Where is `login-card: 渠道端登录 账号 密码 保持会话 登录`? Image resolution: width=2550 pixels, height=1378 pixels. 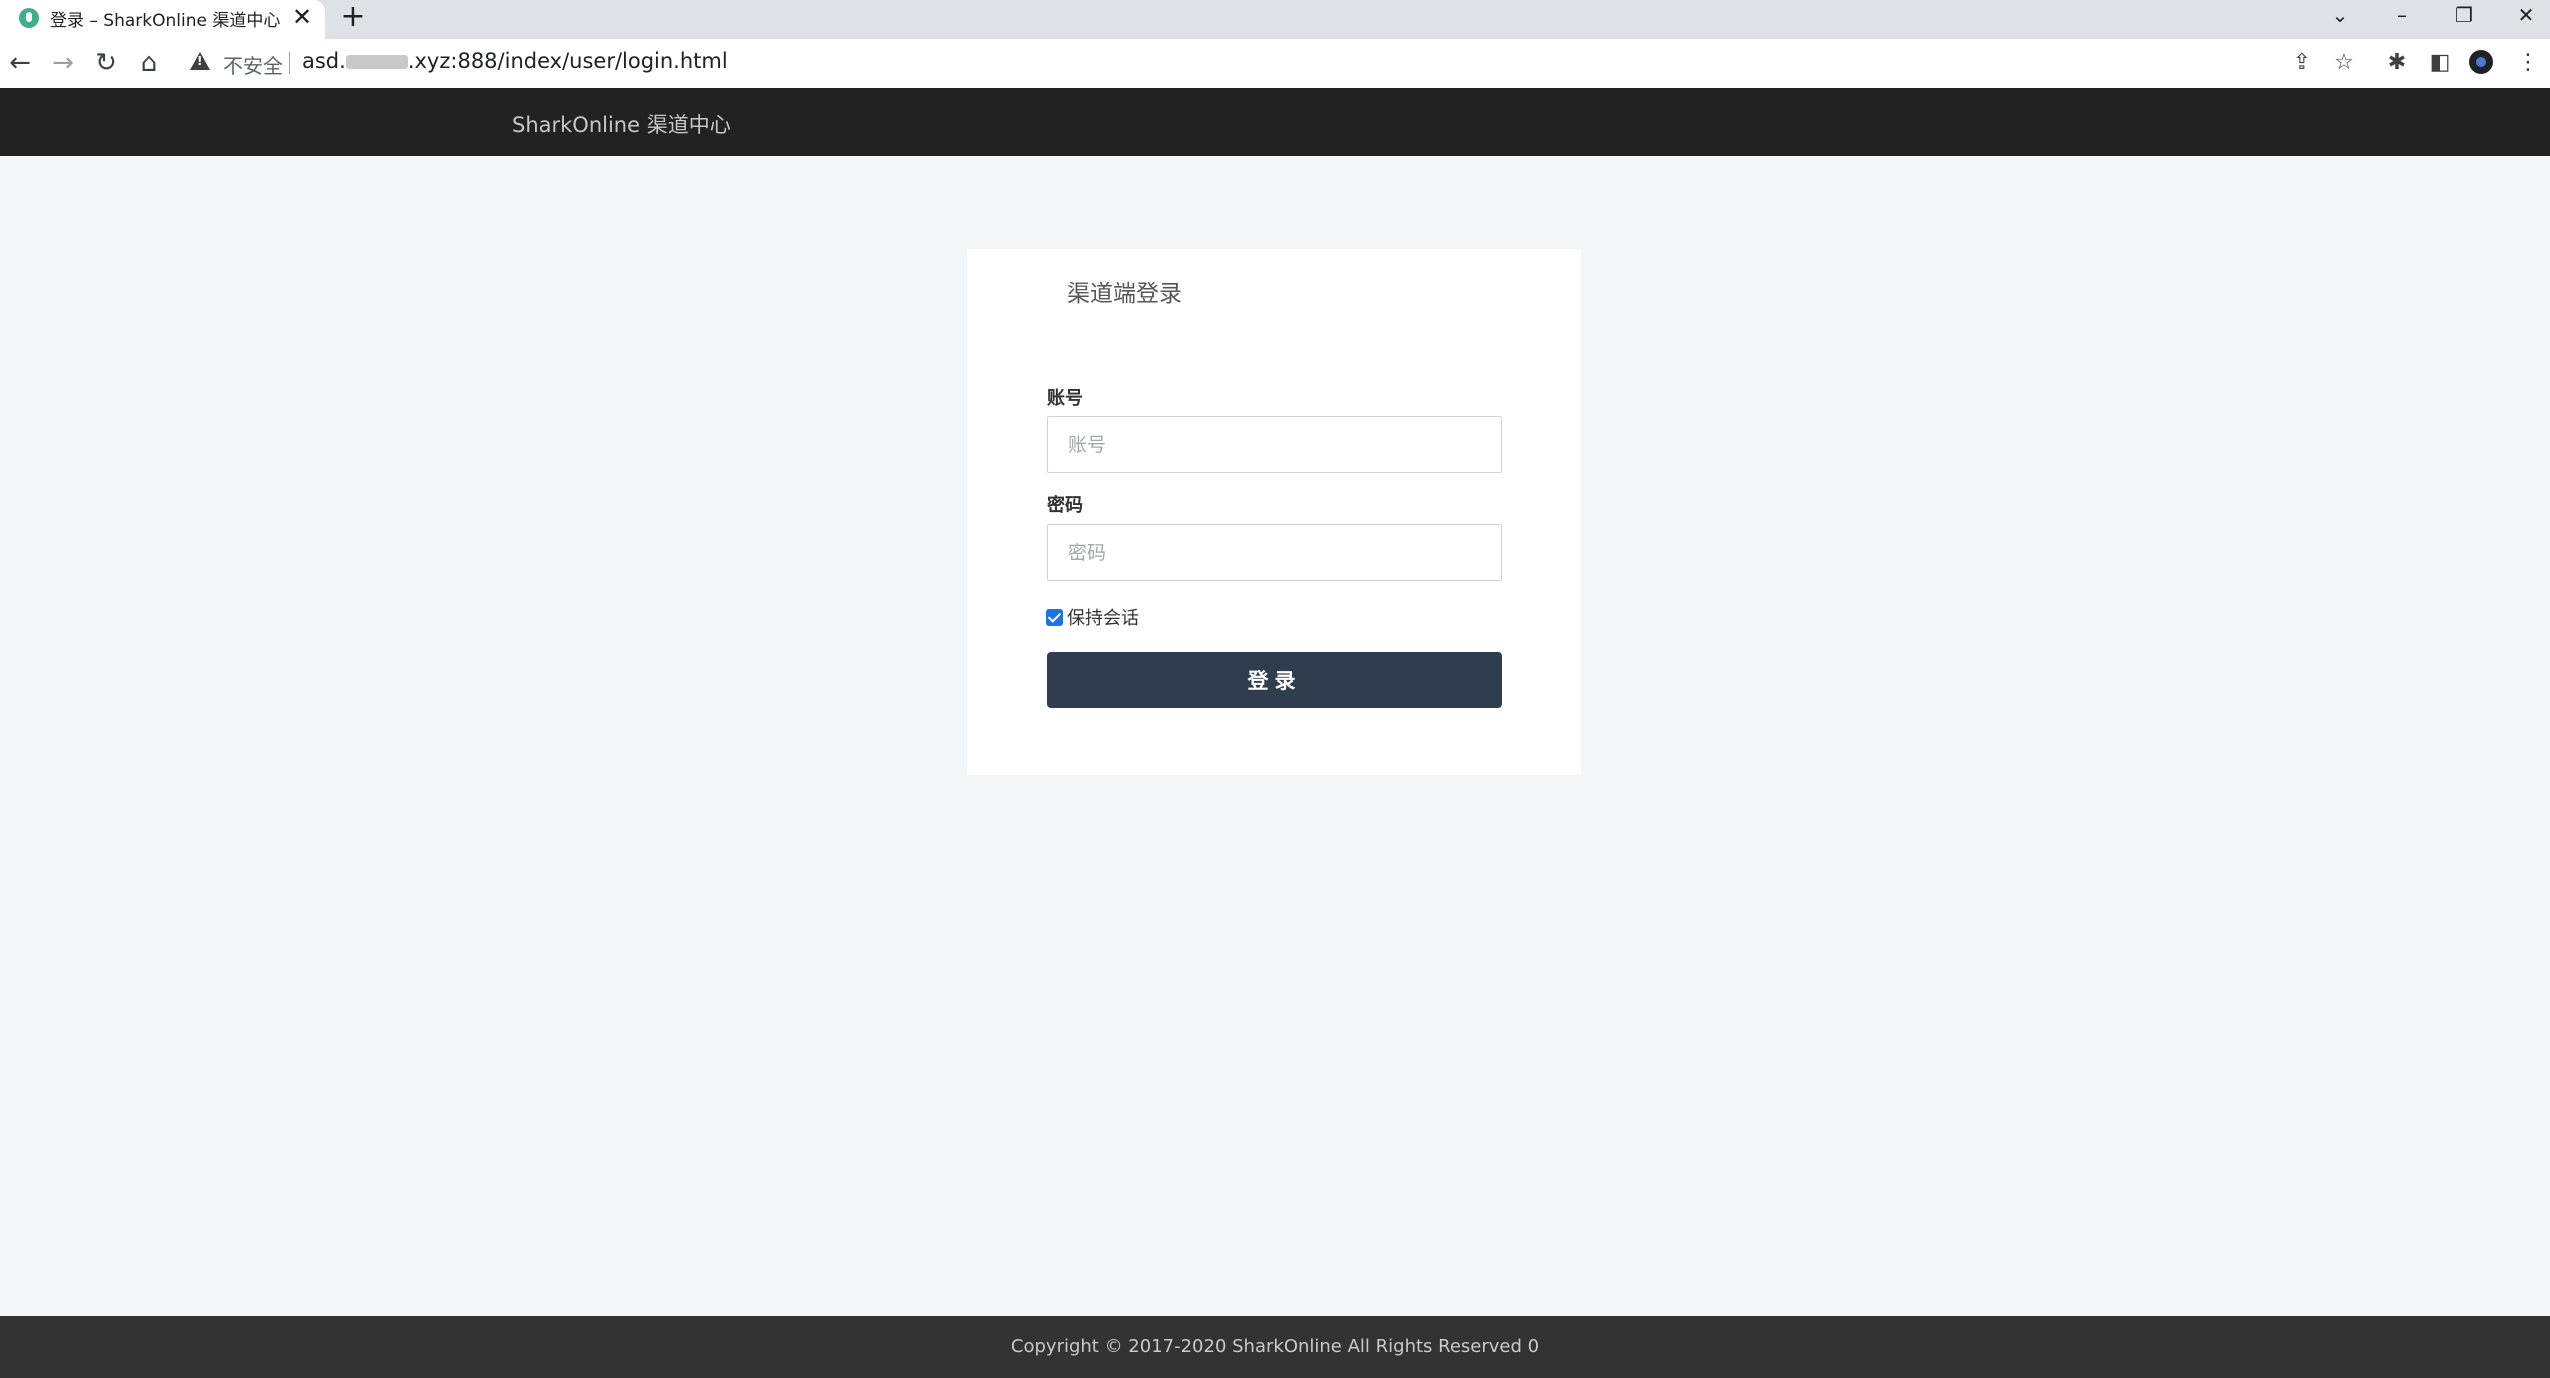
login-card: 渠道端登录 账号 密码 保持会话 登录 is located at coordinates (1274, 512).